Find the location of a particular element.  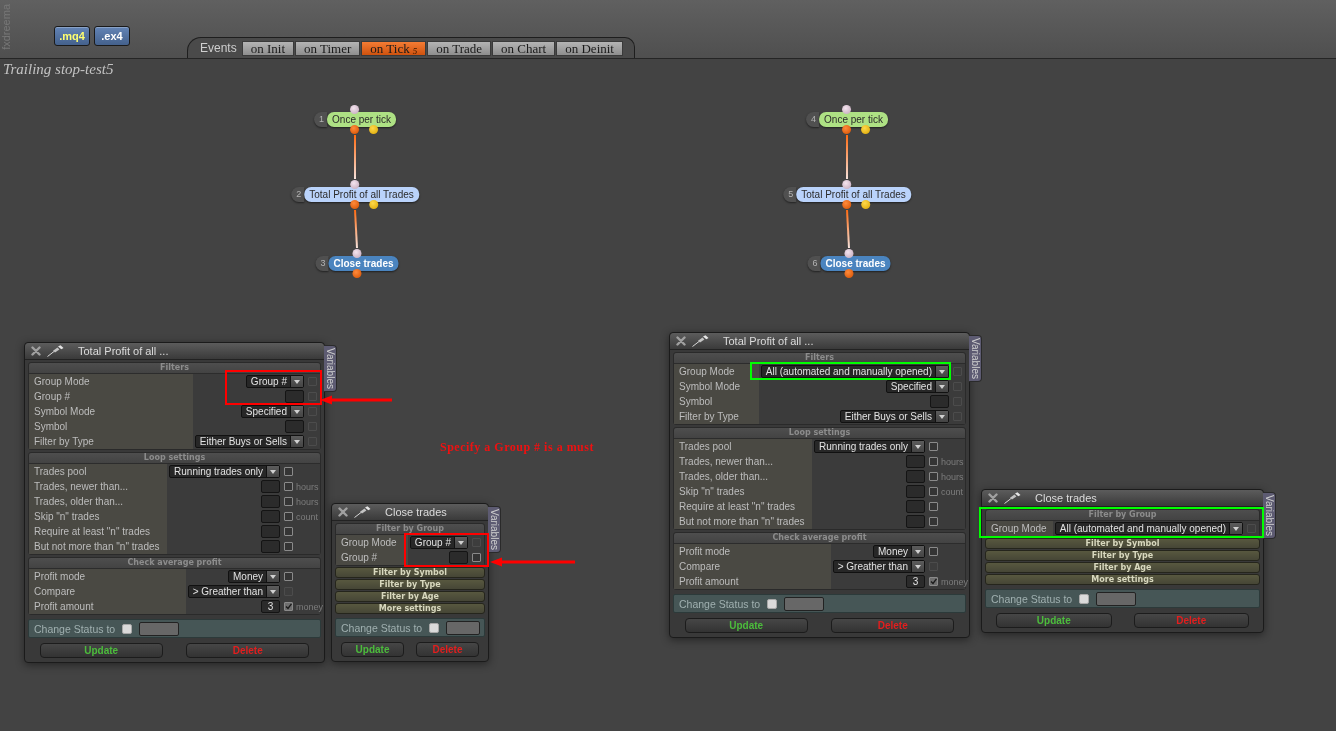

event-tab: on Chart is located at coordinates (524, 48).